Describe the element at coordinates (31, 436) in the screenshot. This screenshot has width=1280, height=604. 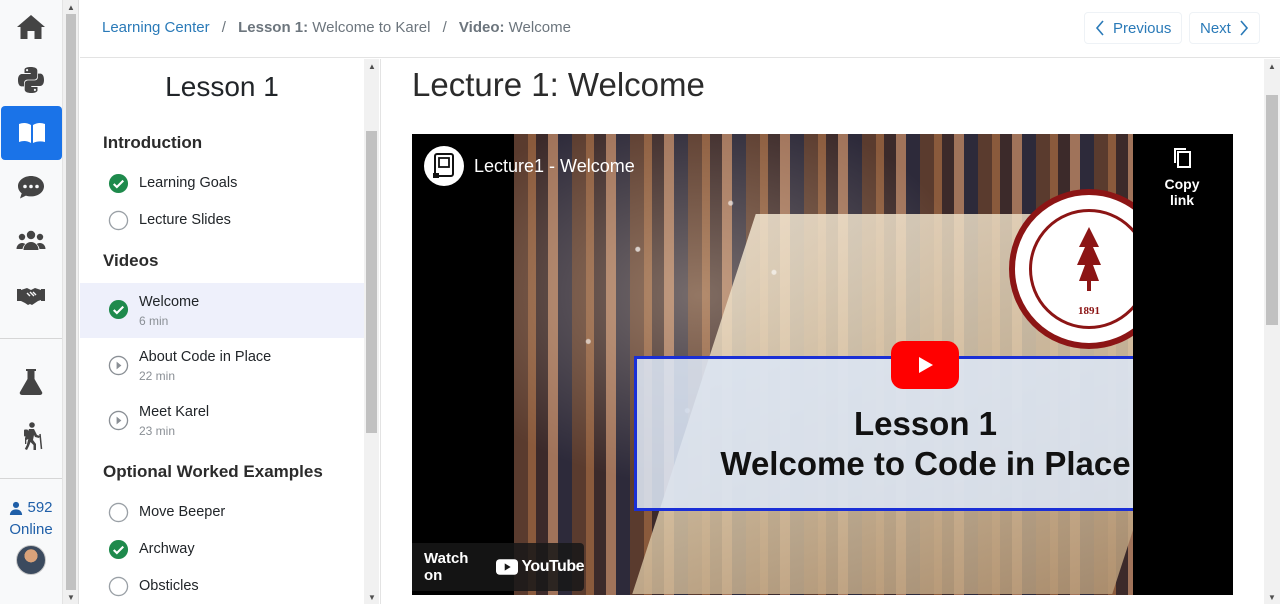
I see `hiker-icon` at that location.